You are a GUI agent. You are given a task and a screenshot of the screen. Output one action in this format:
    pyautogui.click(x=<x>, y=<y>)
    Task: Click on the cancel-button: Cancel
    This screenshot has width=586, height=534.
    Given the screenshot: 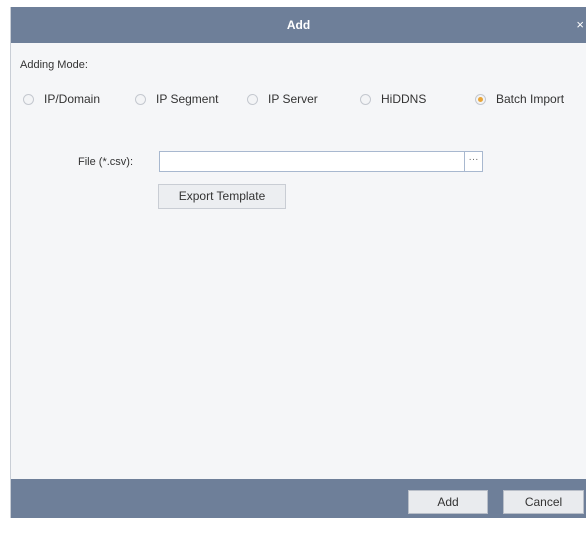 What is the action you would take?
    pyautogui.click(x=543, y=502)
    